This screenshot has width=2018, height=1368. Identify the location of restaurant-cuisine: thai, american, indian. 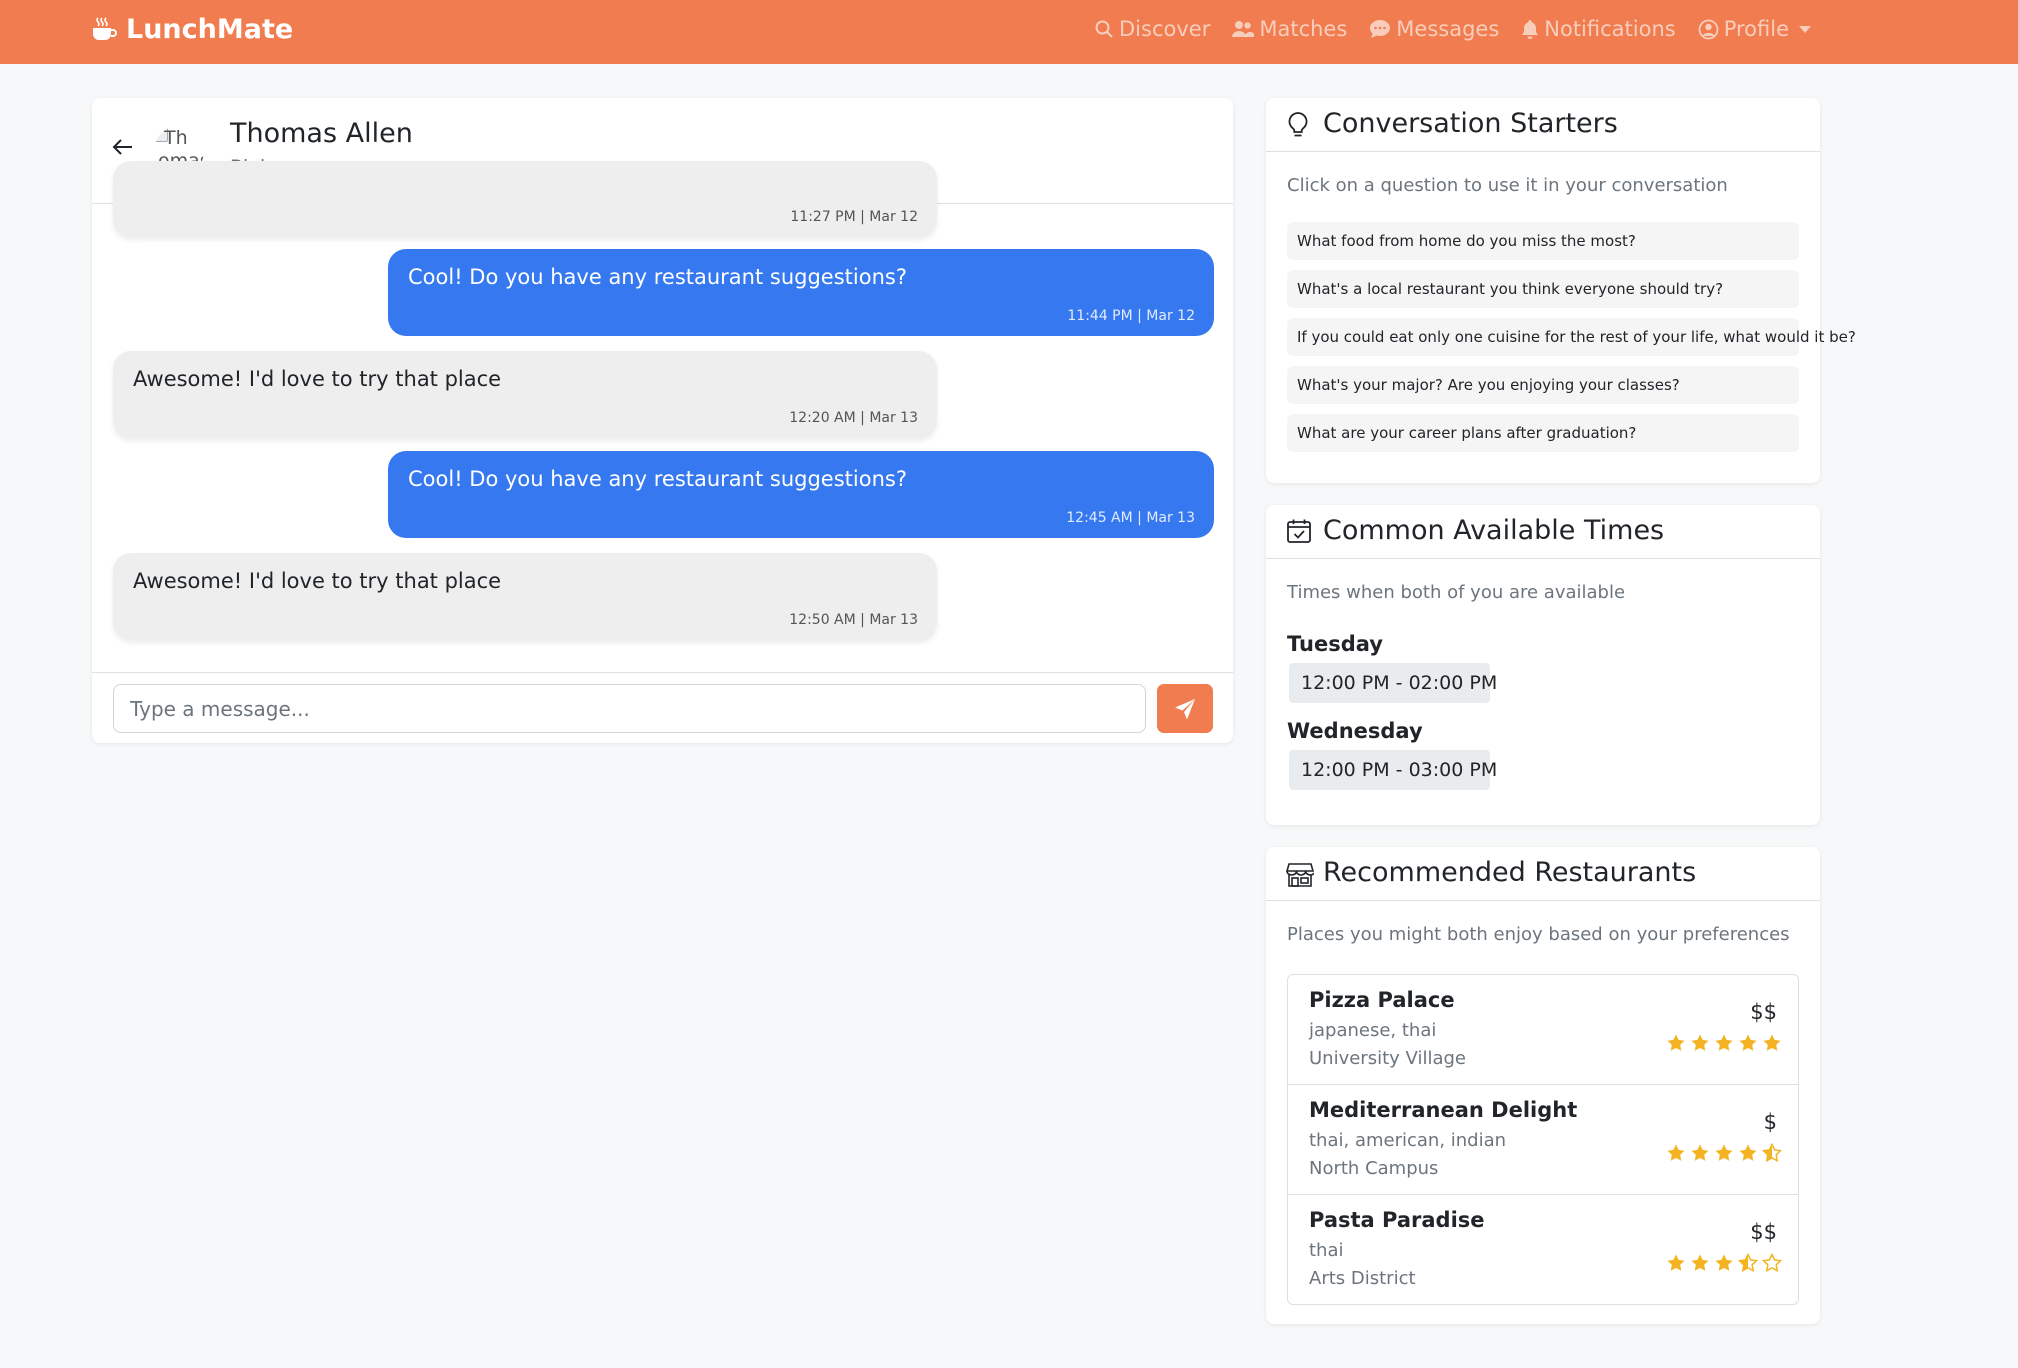
(1408, 1140).